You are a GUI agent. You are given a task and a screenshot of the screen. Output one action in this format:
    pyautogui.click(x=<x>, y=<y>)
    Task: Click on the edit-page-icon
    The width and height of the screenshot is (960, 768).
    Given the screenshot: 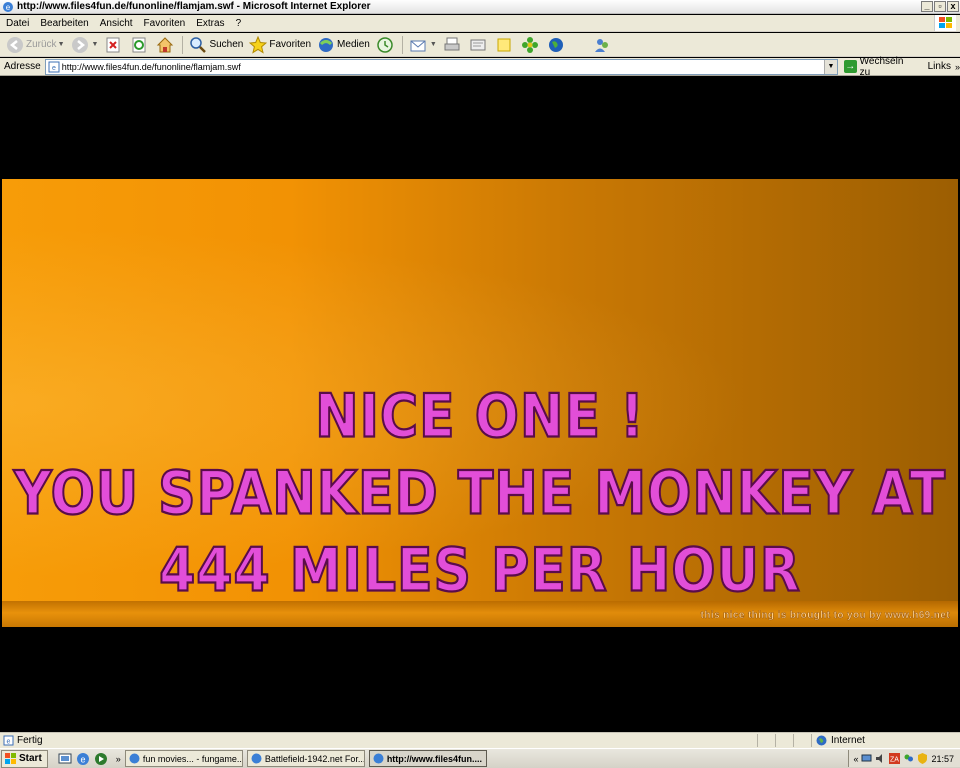 What is the action you would take?
    pyautogui.click(x=478, y=44)
    